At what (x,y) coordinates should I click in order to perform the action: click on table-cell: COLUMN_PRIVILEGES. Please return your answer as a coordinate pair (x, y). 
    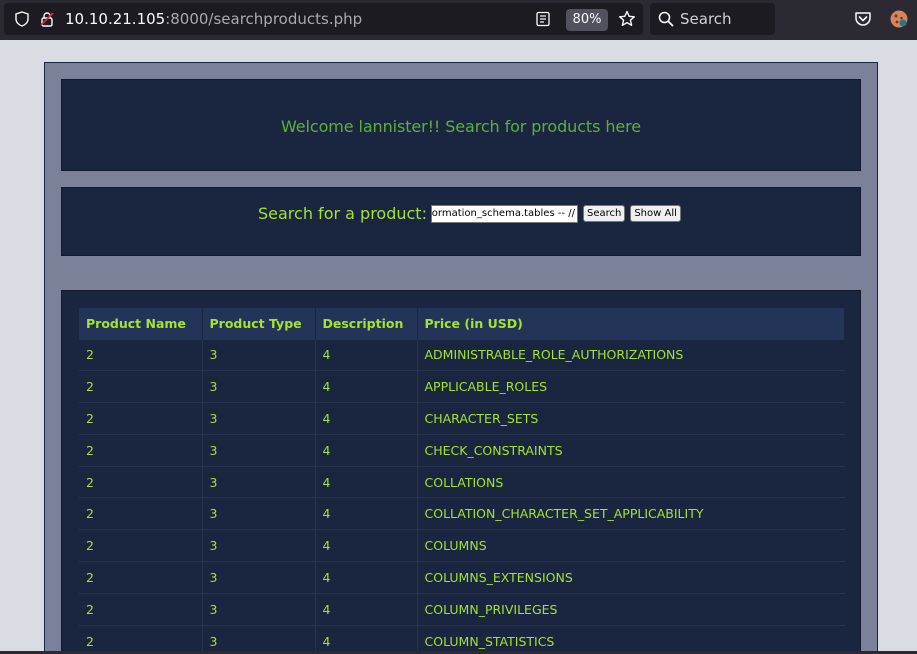
    Looking at the image, I should click on (631, 609).